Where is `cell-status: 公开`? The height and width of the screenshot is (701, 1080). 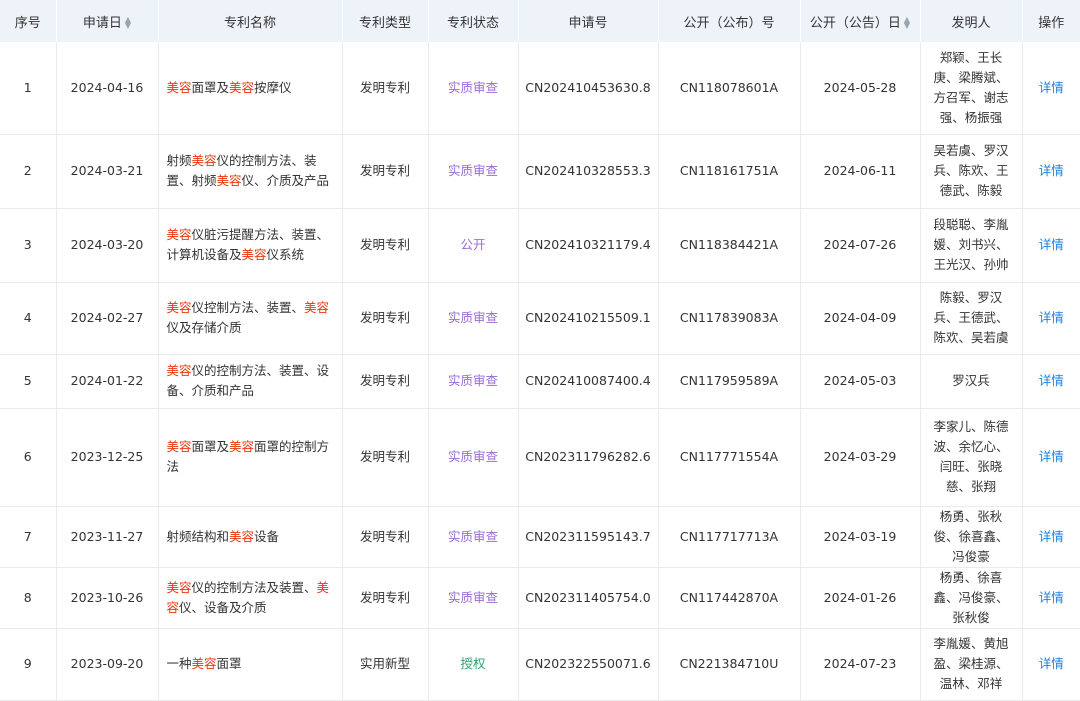
cell-status: 公开 is located at coordinates (473, 245).